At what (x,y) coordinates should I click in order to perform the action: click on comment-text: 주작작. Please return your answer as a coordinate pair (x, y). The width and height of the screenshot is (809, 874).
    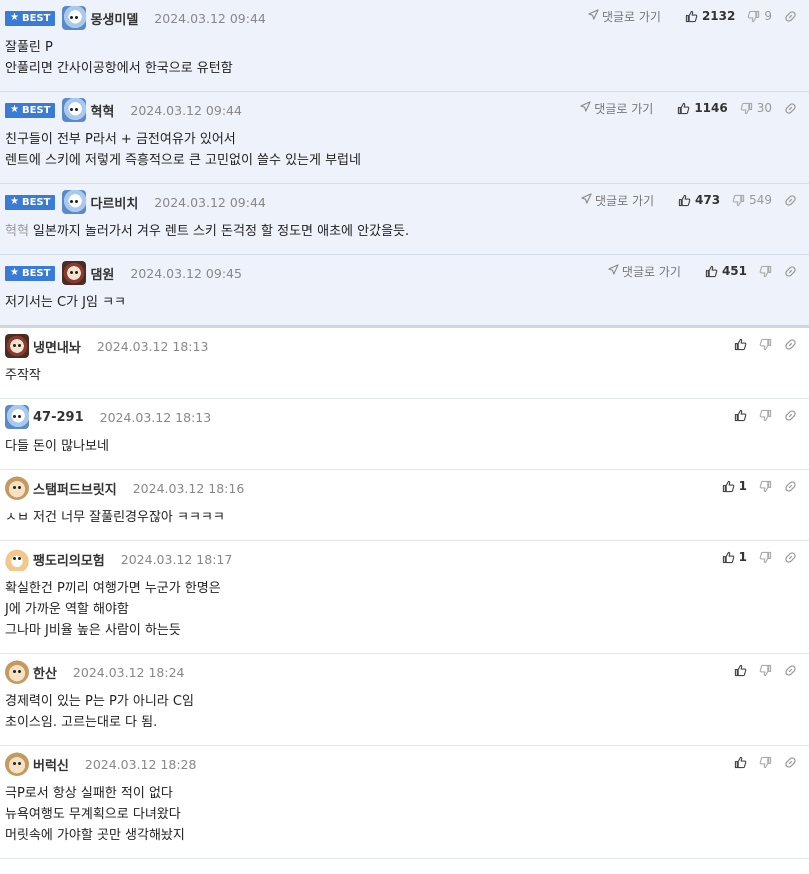
    Looking at the image, I should click on (23, 375).